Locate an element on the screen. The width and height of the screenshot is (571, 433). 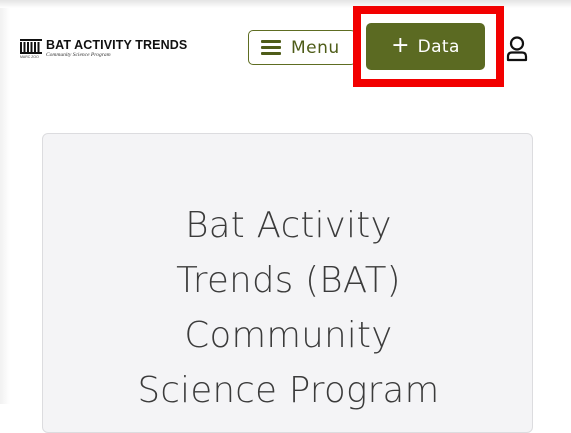
logo-mark-icon: MARC ZOO is located at coordinates (31, 49).